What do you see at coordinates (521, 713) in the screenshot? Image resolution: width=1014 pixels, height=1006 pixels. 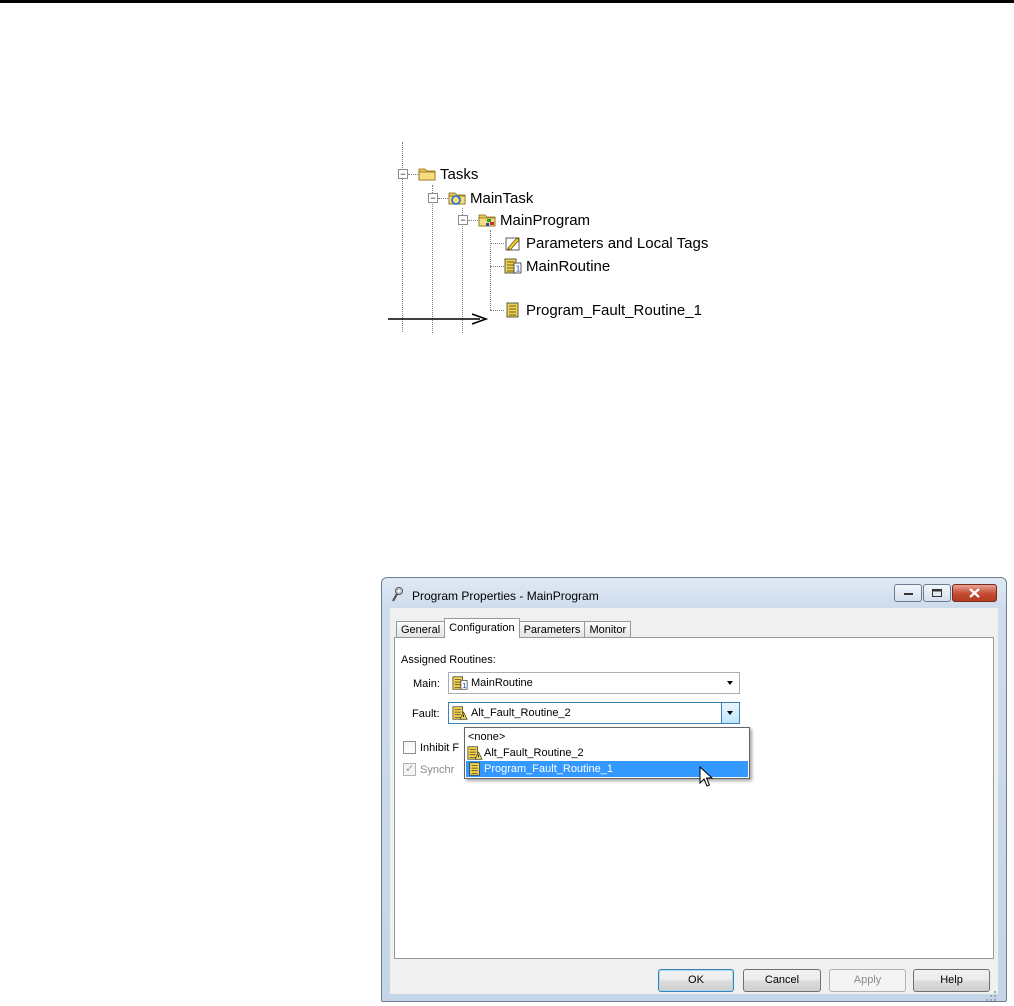 I see `fault-routine-value: Alt_Fault_Routine_2` at bounding box center [521, 713].